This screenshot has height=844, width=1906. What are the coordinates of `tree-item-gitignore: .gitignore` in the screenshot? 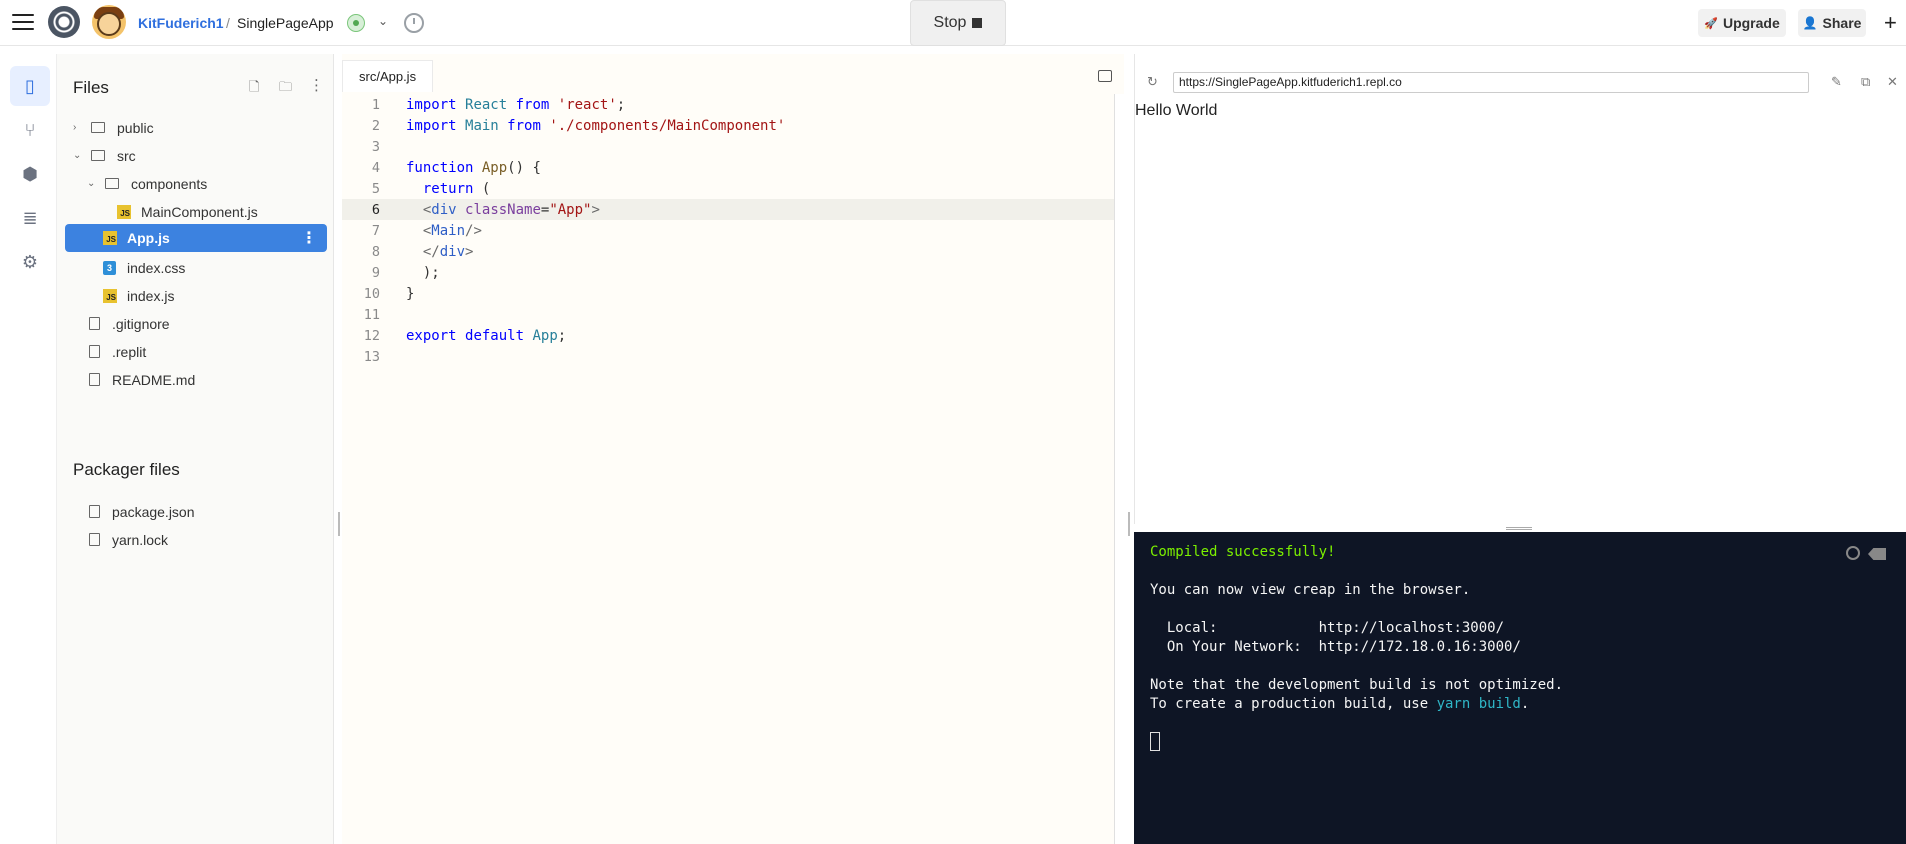 It's located at (196, 323).